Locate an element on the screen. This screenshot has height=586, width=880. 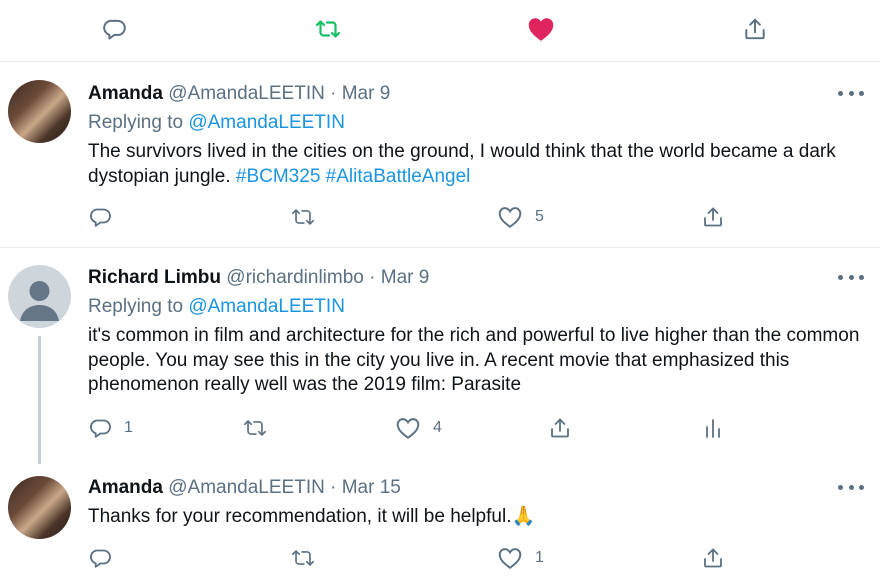
analytics-icon is located at coordinates (713, 428).